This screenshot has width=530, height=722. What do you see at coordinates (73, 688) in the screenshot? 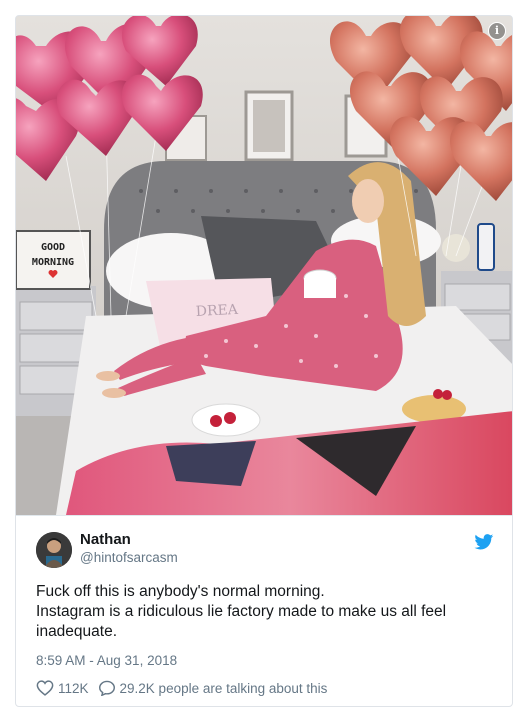
I see `like-count: 112K` at bounding box center [73, 688].